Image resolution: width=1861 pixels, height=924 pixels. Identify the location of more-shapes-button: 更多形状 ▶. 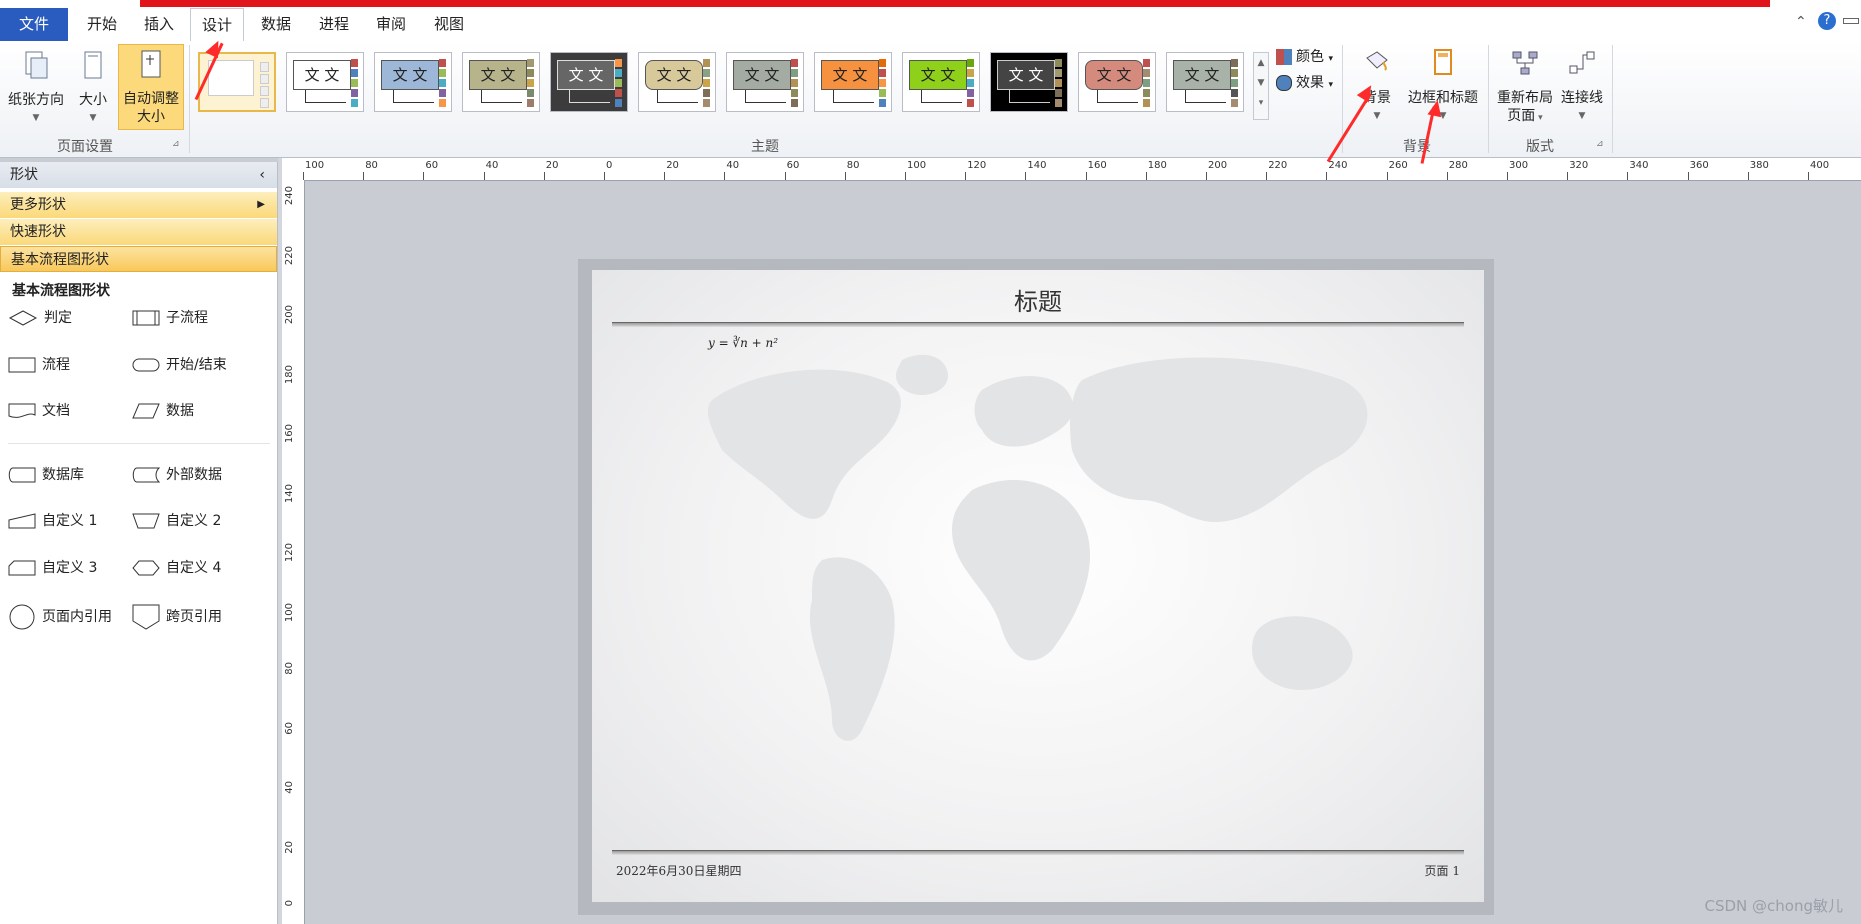
(138, 205).